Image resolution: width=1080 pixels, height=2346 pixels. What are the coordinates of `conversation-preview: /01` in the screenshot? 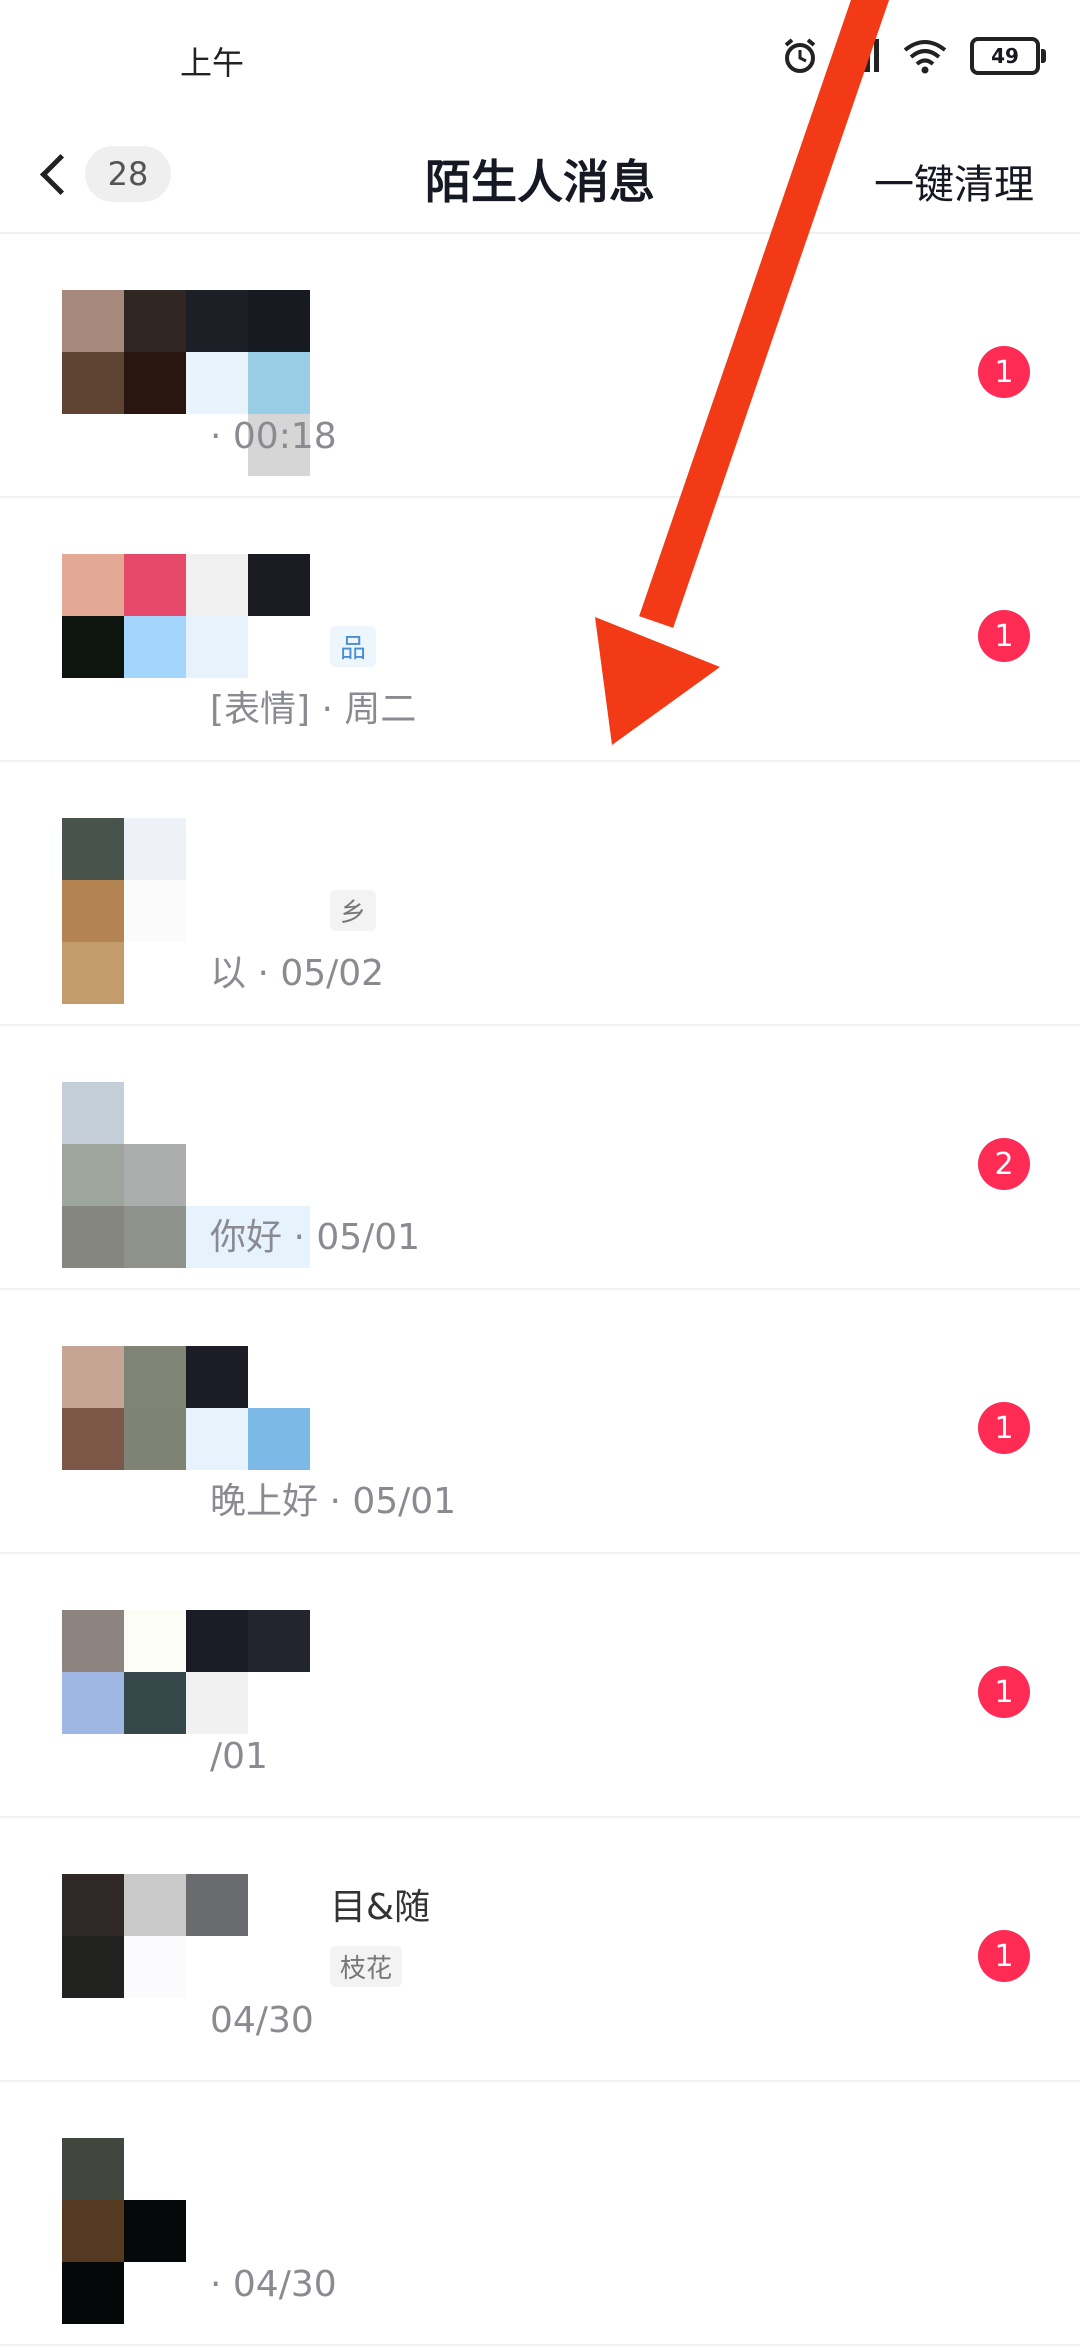 It's located at (239, 1756).